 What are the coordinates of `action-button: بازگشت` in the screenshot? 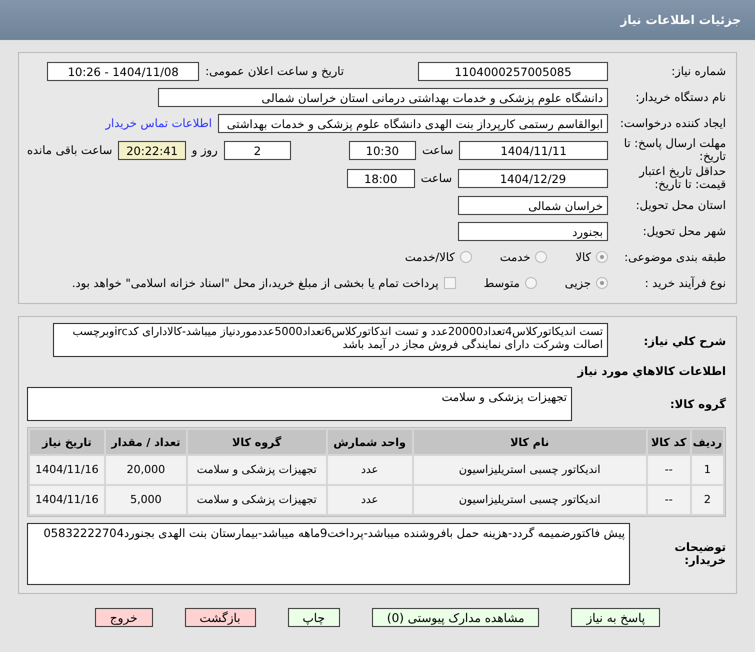 It's located at (220, 617).